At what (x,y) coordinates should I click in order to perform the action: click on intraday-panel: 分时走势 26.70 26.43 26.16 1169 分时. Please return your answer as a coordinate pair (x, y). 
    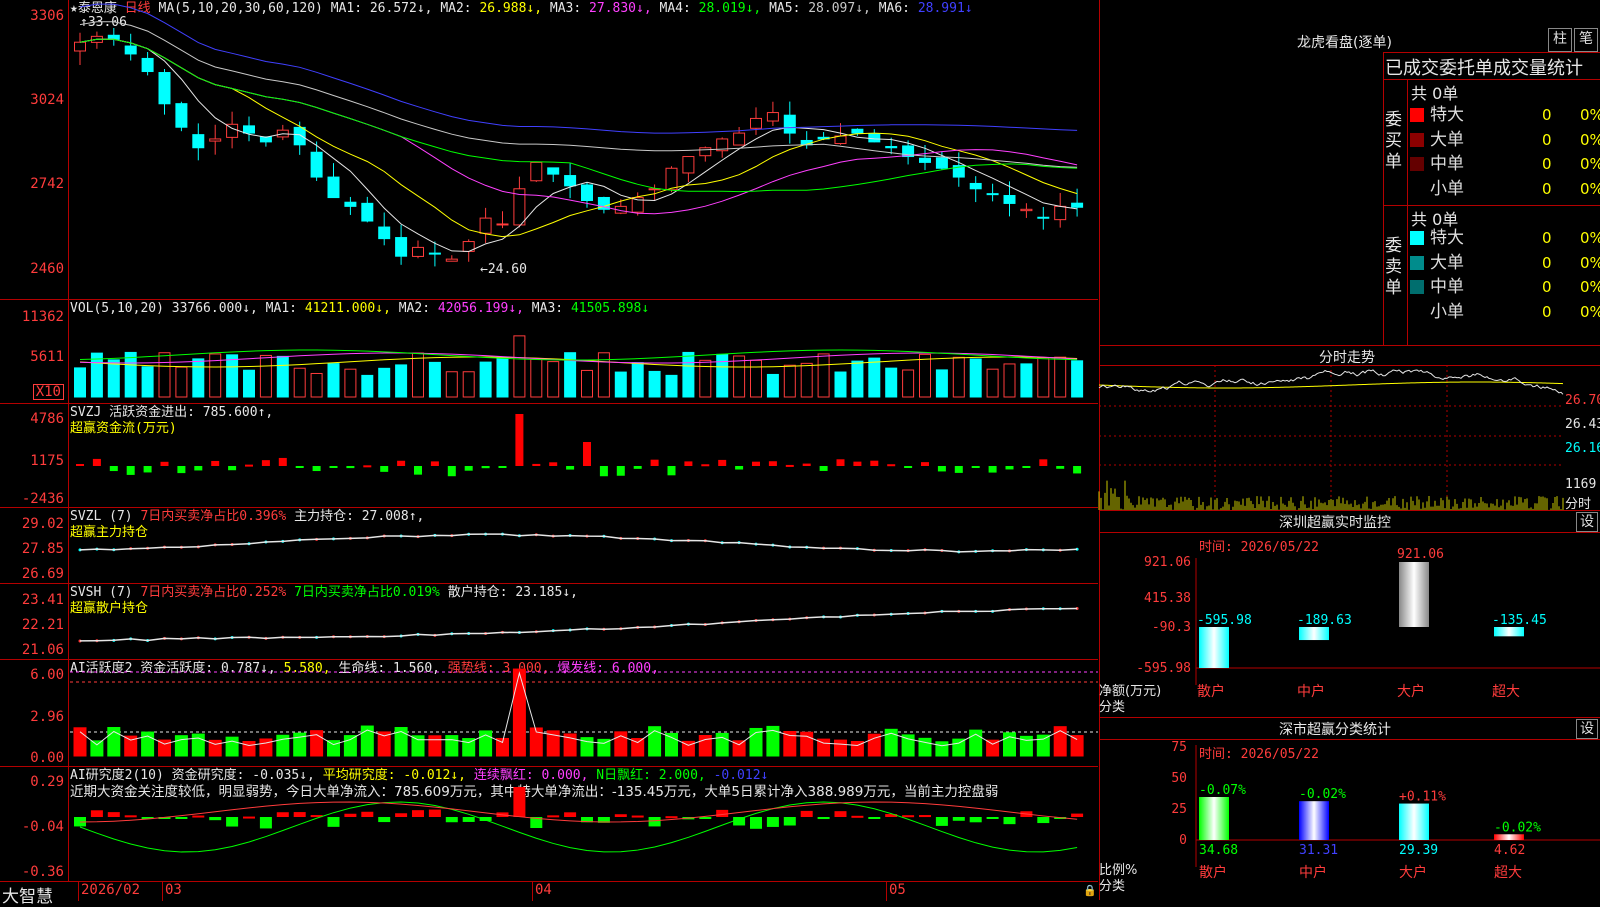
    Looking at the image, I should click on (1349, 428).